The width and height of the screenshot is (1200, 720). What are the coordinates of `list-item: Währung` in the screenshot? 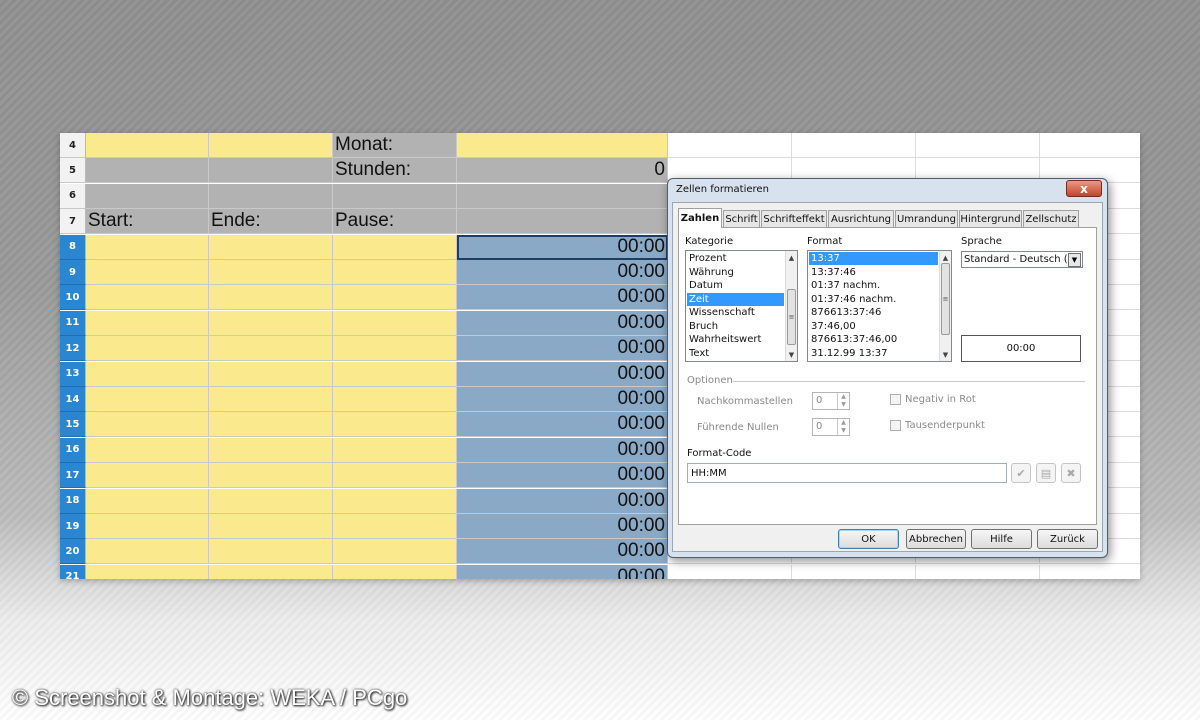 It's located at (735, 272).